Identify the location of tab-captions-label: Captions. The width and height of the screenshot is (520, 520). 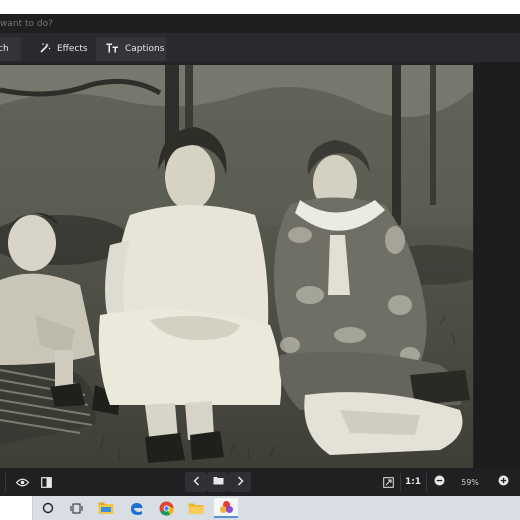
(145, 49).